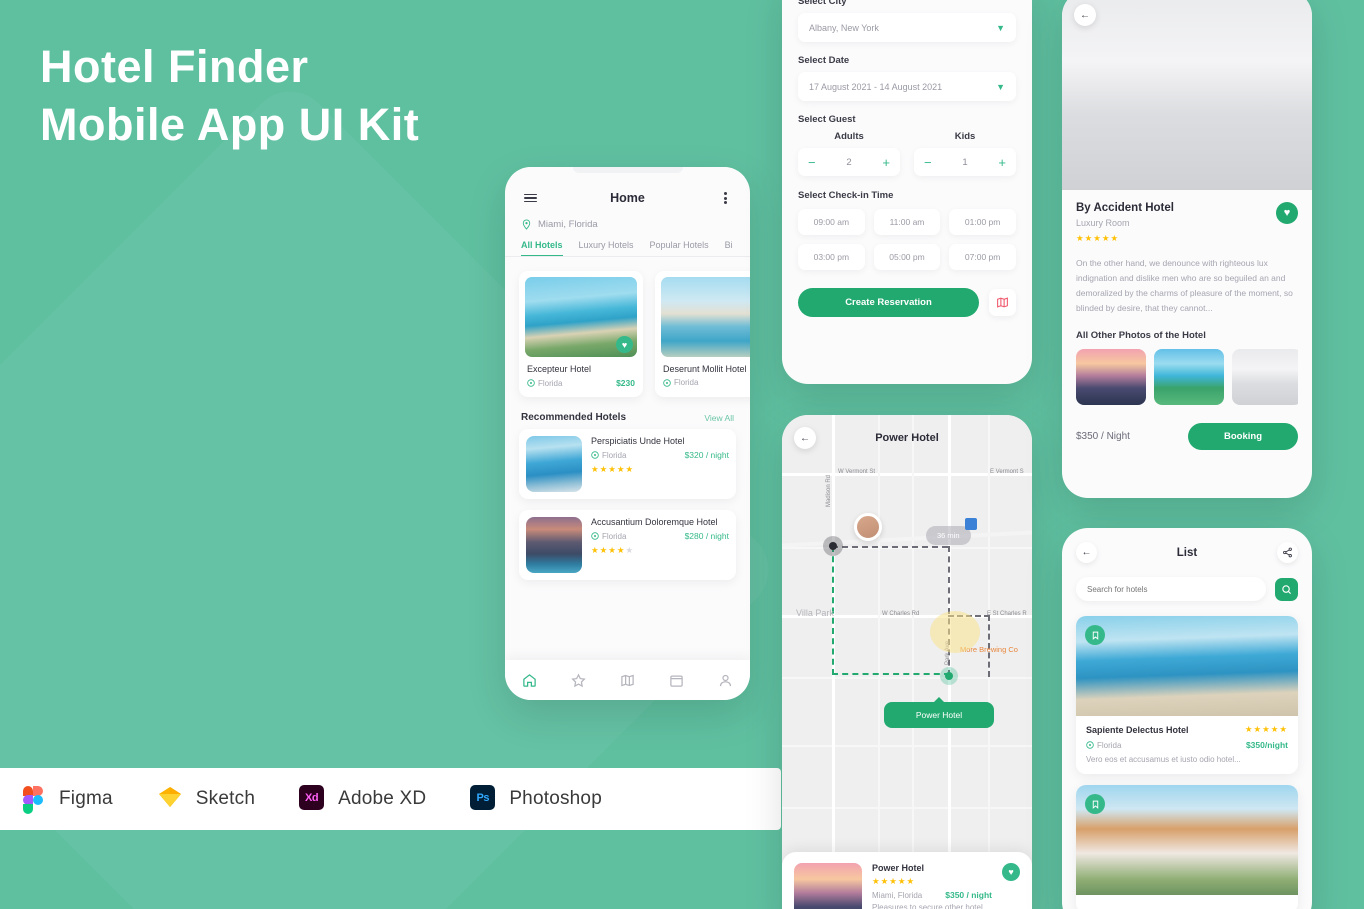 This screenshot has width=1364, height=909. Describe the element at coordinates (529, 680) in the screenshot. I see `home-icon` at that location.